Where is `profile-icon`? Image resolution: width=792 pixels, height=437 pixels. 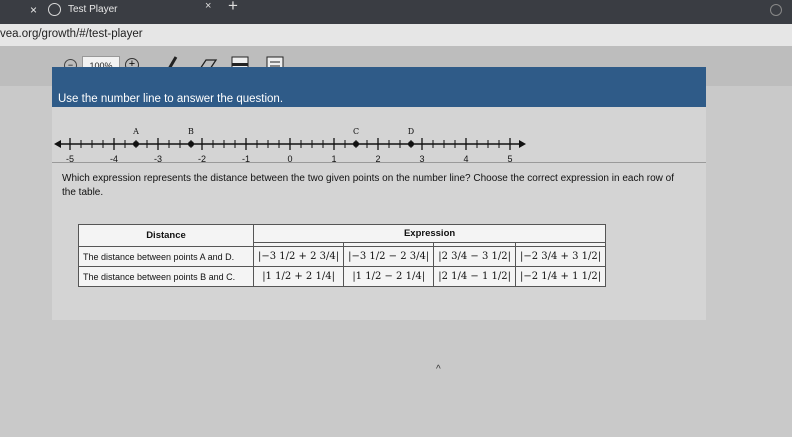 profile-icon is located at coordinates (776, 10).